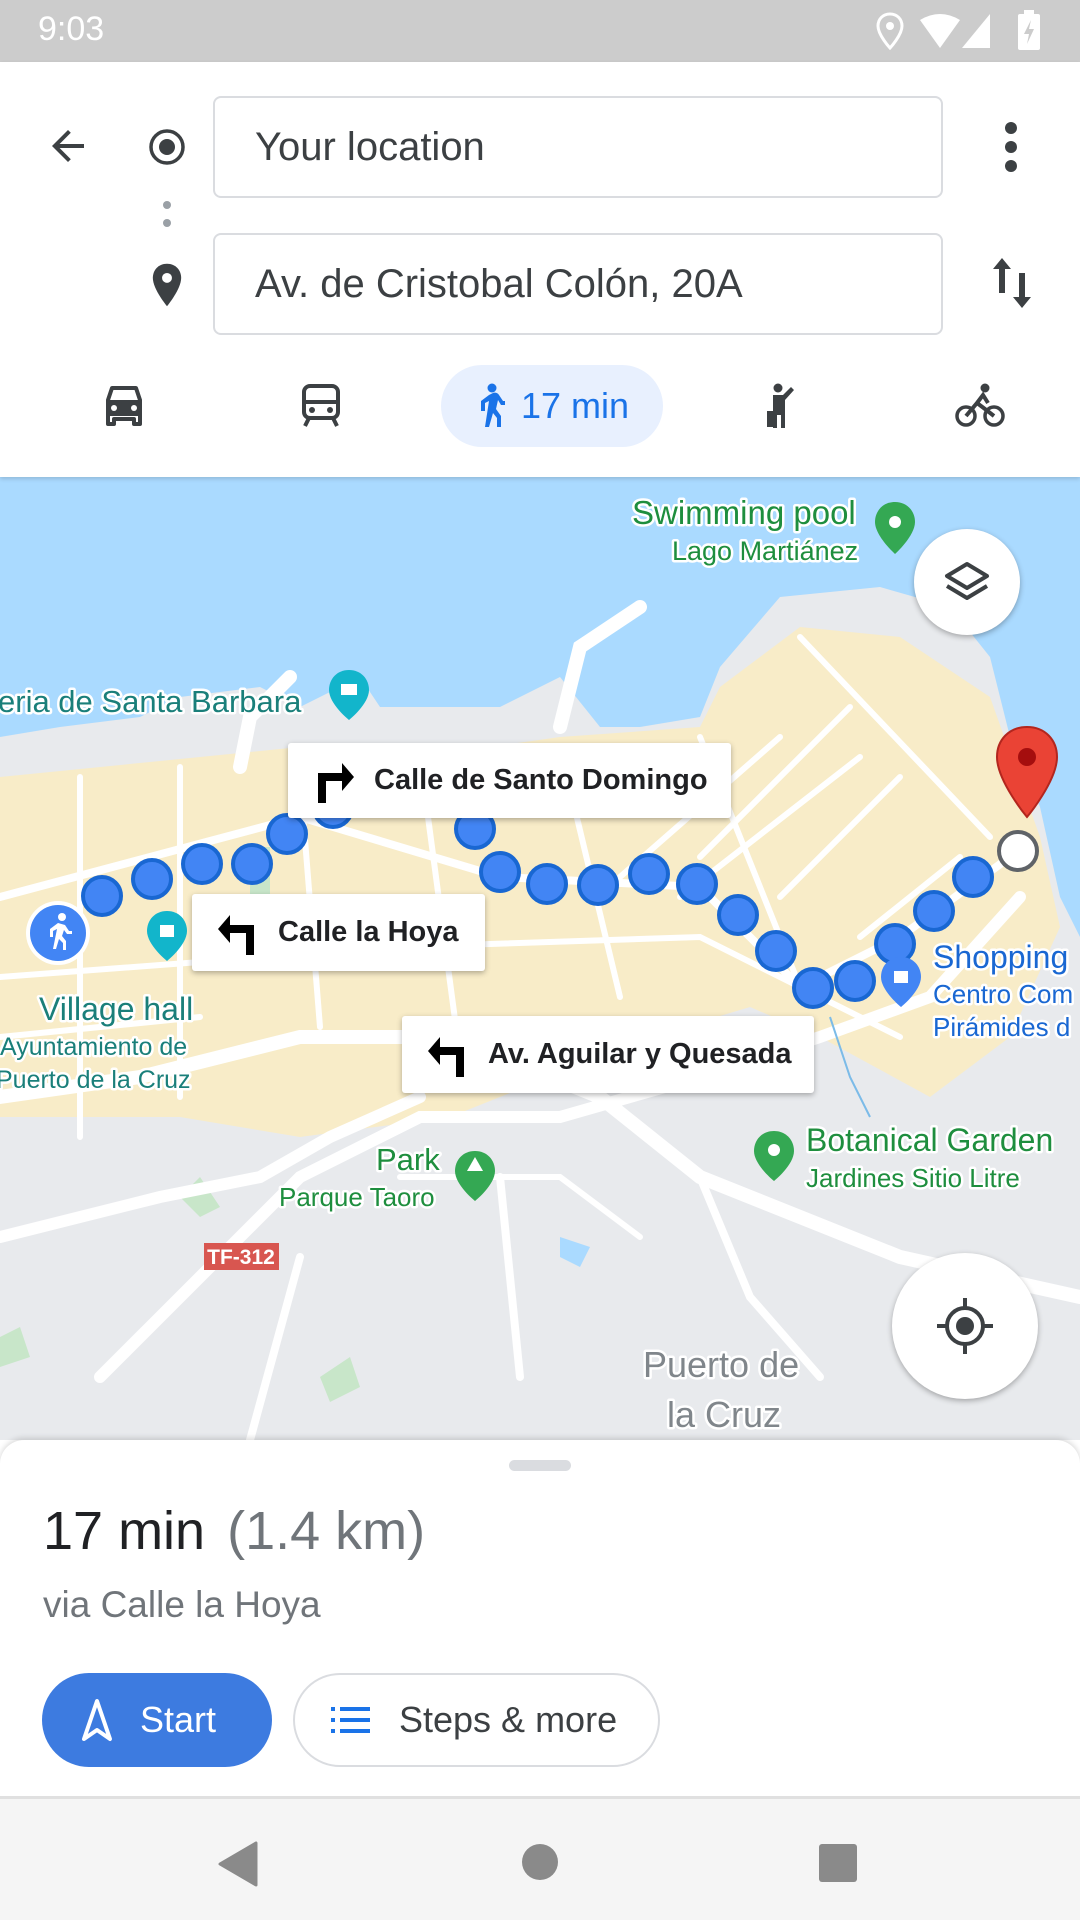  What do you see at coordinates (368, 932) in the screenshot?
I see `callout-street: Calle la Hoya` at bounding box center [368, 932].